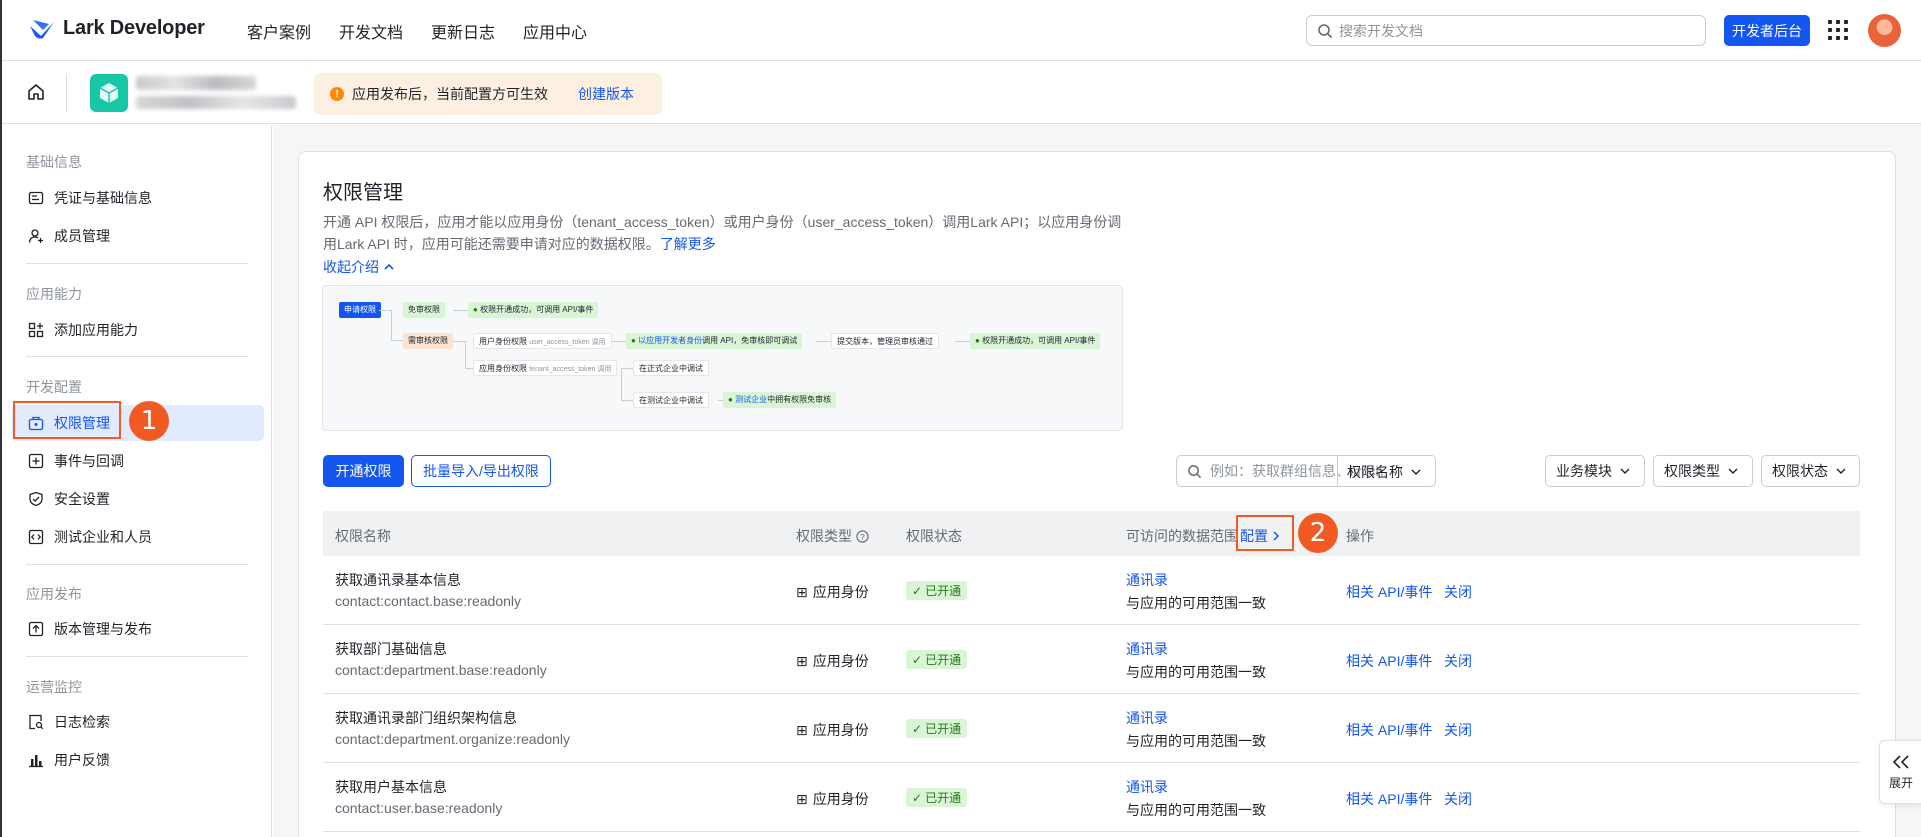 Image resolution: width=1921 pixels, height=837 pixels. Describe the element at coordinates (426, 718) in the screenshot. I see `permission-name: 获取通讯录部门组织架构信息` at that location.